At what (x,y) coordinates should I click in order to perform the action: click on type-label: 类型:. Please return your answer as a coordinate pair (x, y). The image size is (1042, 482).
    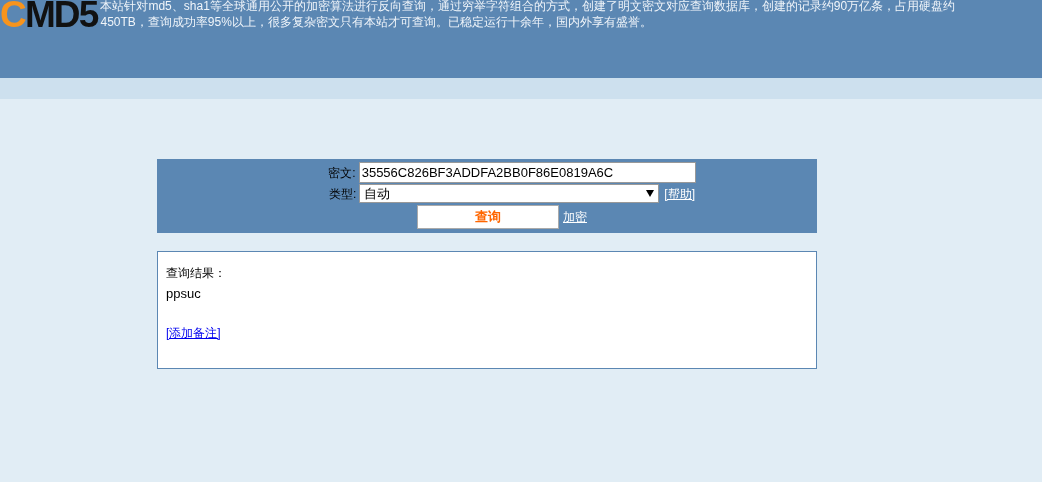
    Looking at the image, I should click on (343, 194).